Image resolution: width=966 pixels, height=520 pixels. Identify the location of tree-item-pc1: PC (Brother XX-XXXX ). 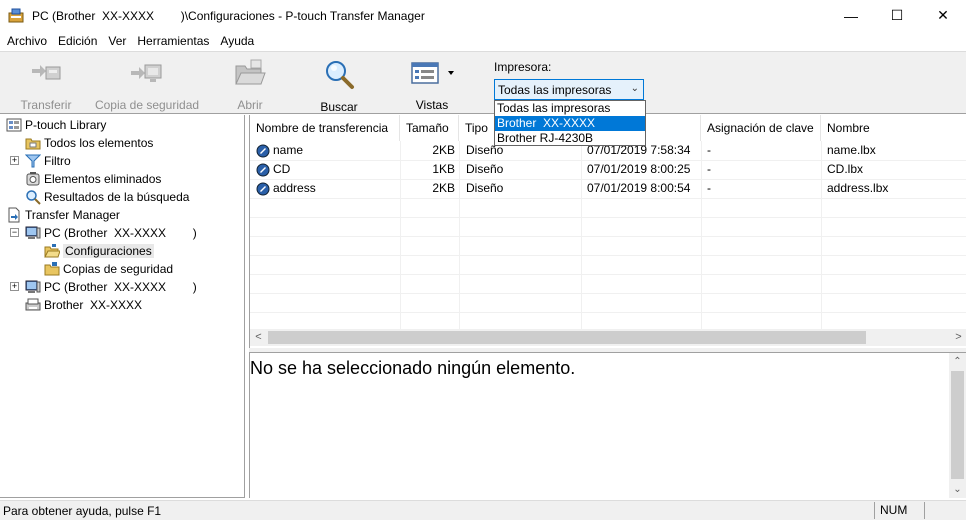
(111, 233).